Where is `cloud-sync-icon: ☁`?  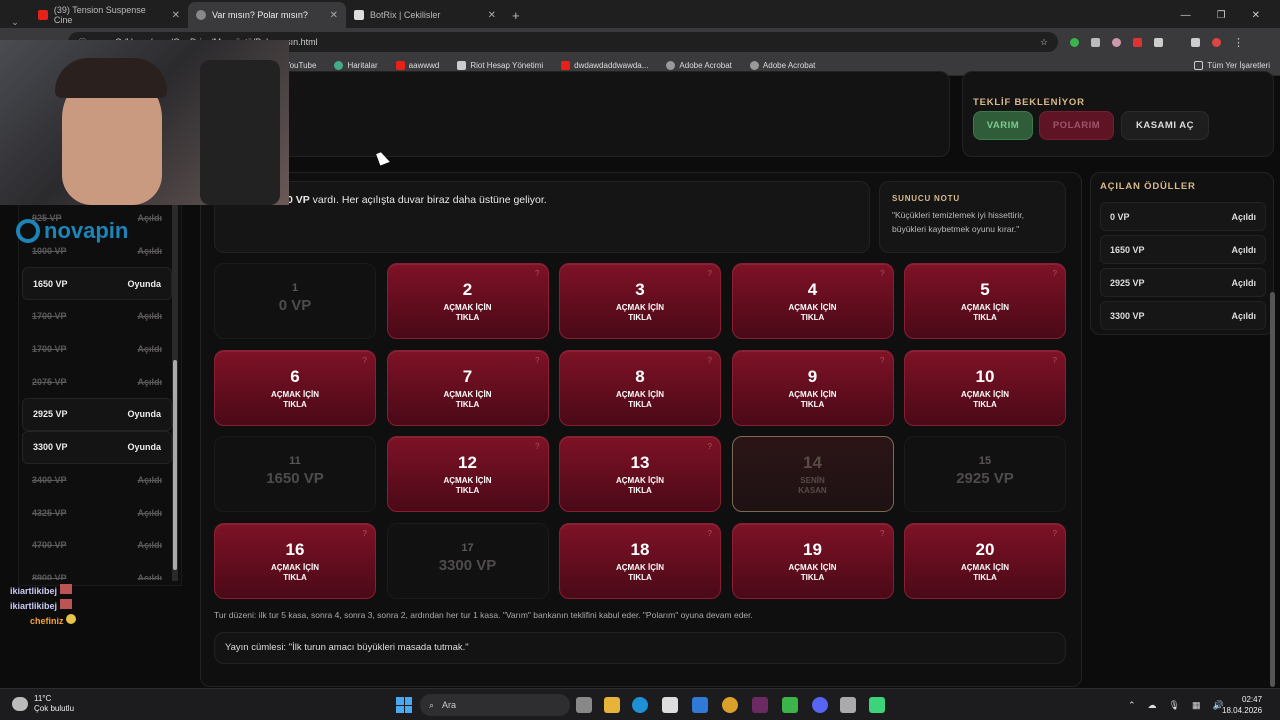 cloud-sync-icon: ☁ is located at coordinates (1152, 705).